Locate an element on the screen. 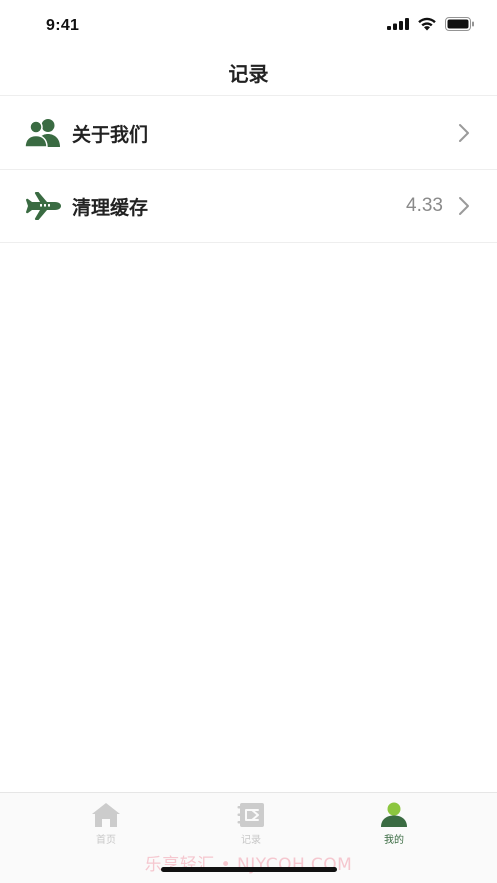  page-title: 记录 is located at coordinates (248, 74).